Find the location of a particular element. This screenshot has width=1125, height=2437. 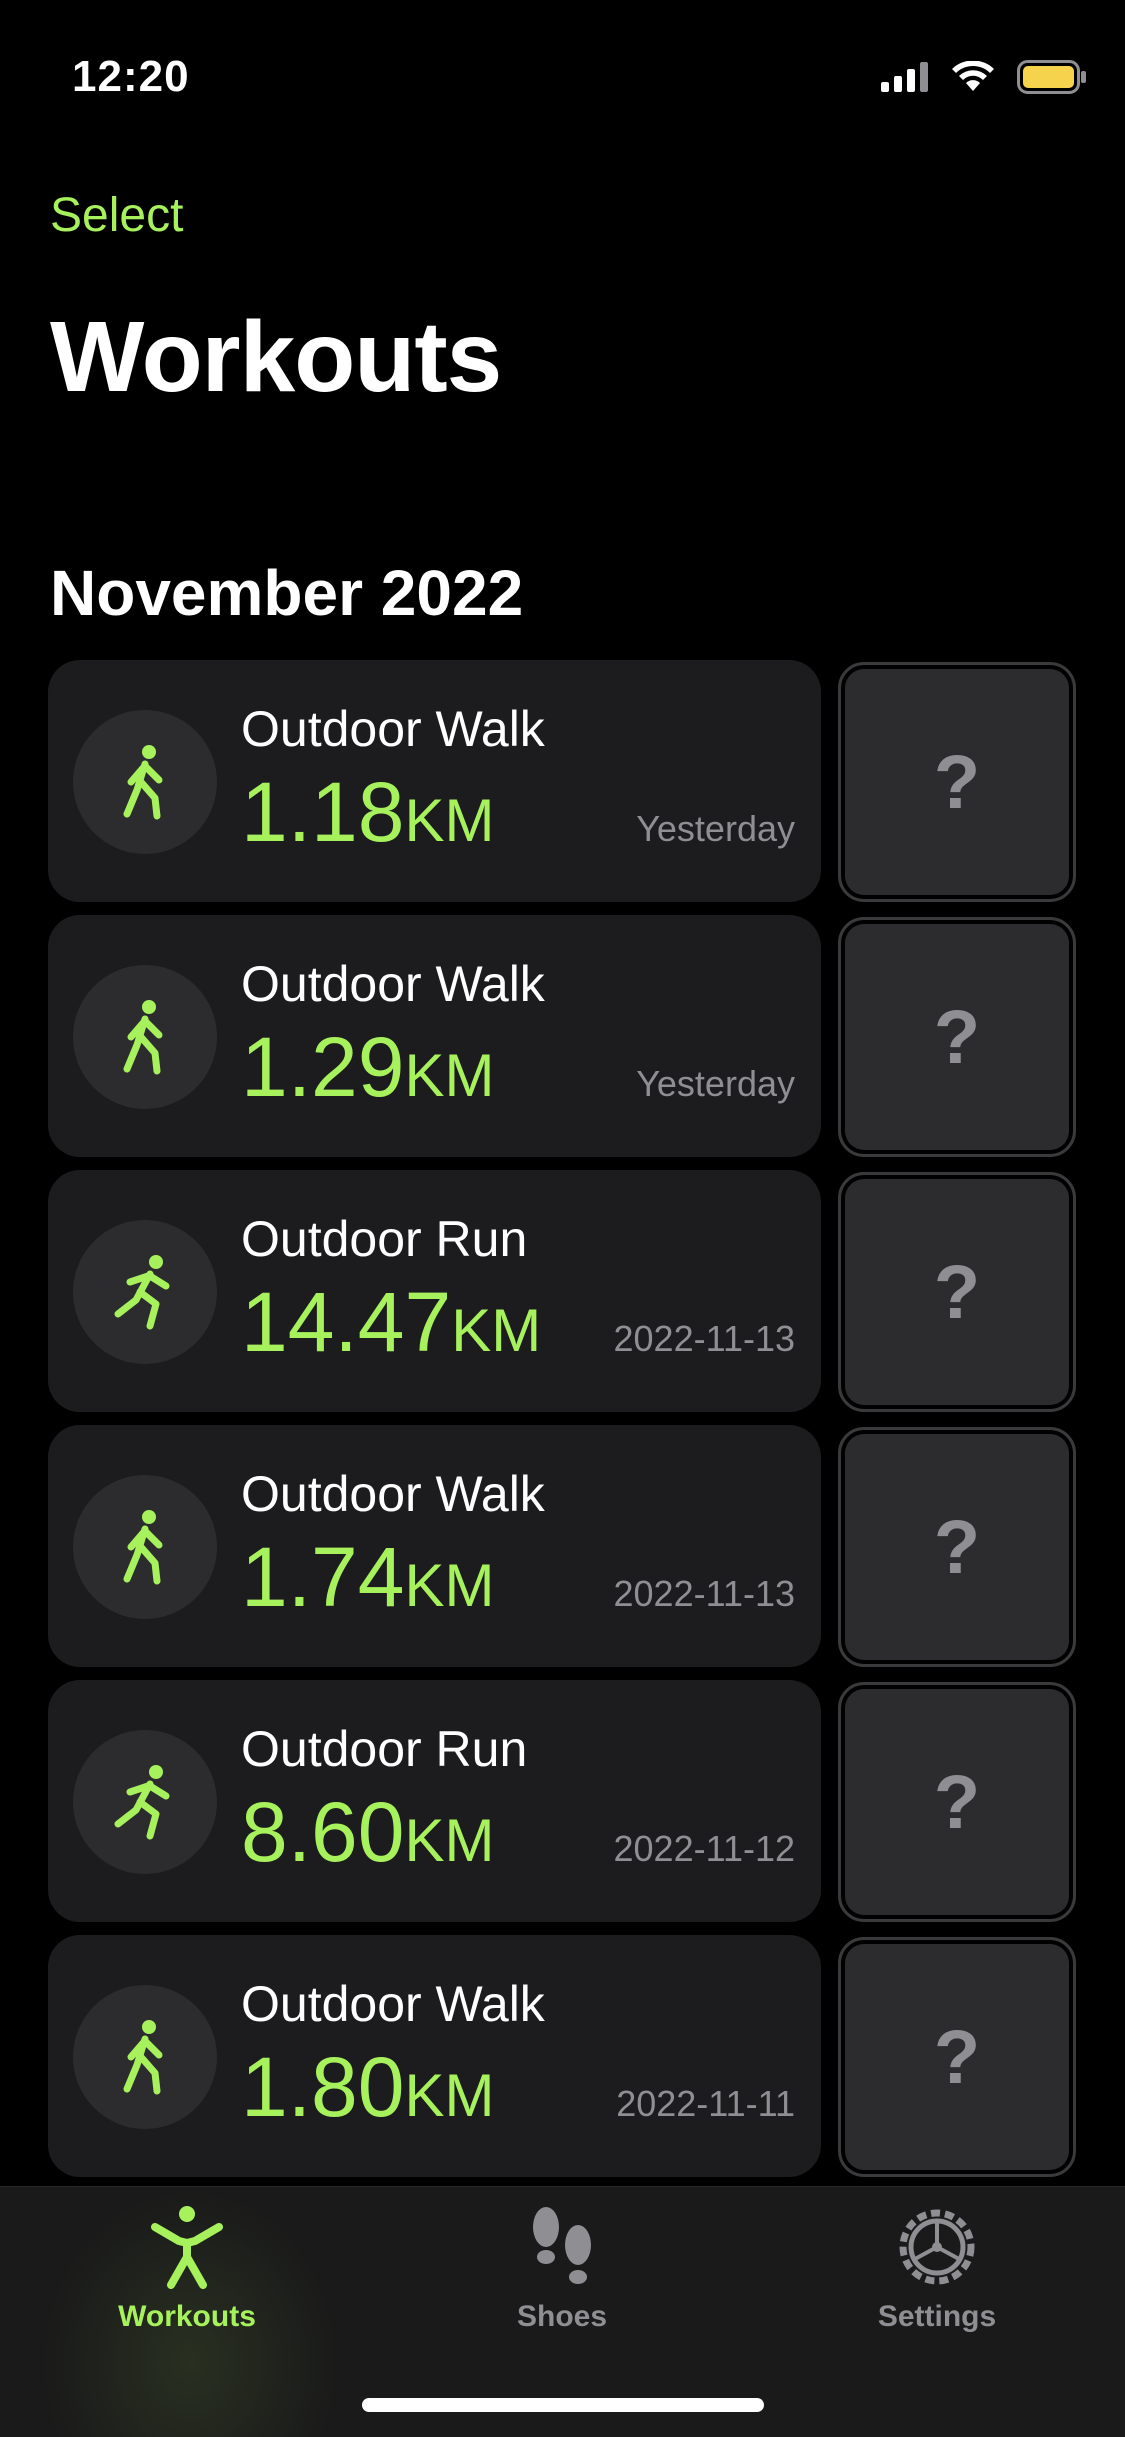

workout-distance: 14.47KM is located at coordinates (391, 1322).